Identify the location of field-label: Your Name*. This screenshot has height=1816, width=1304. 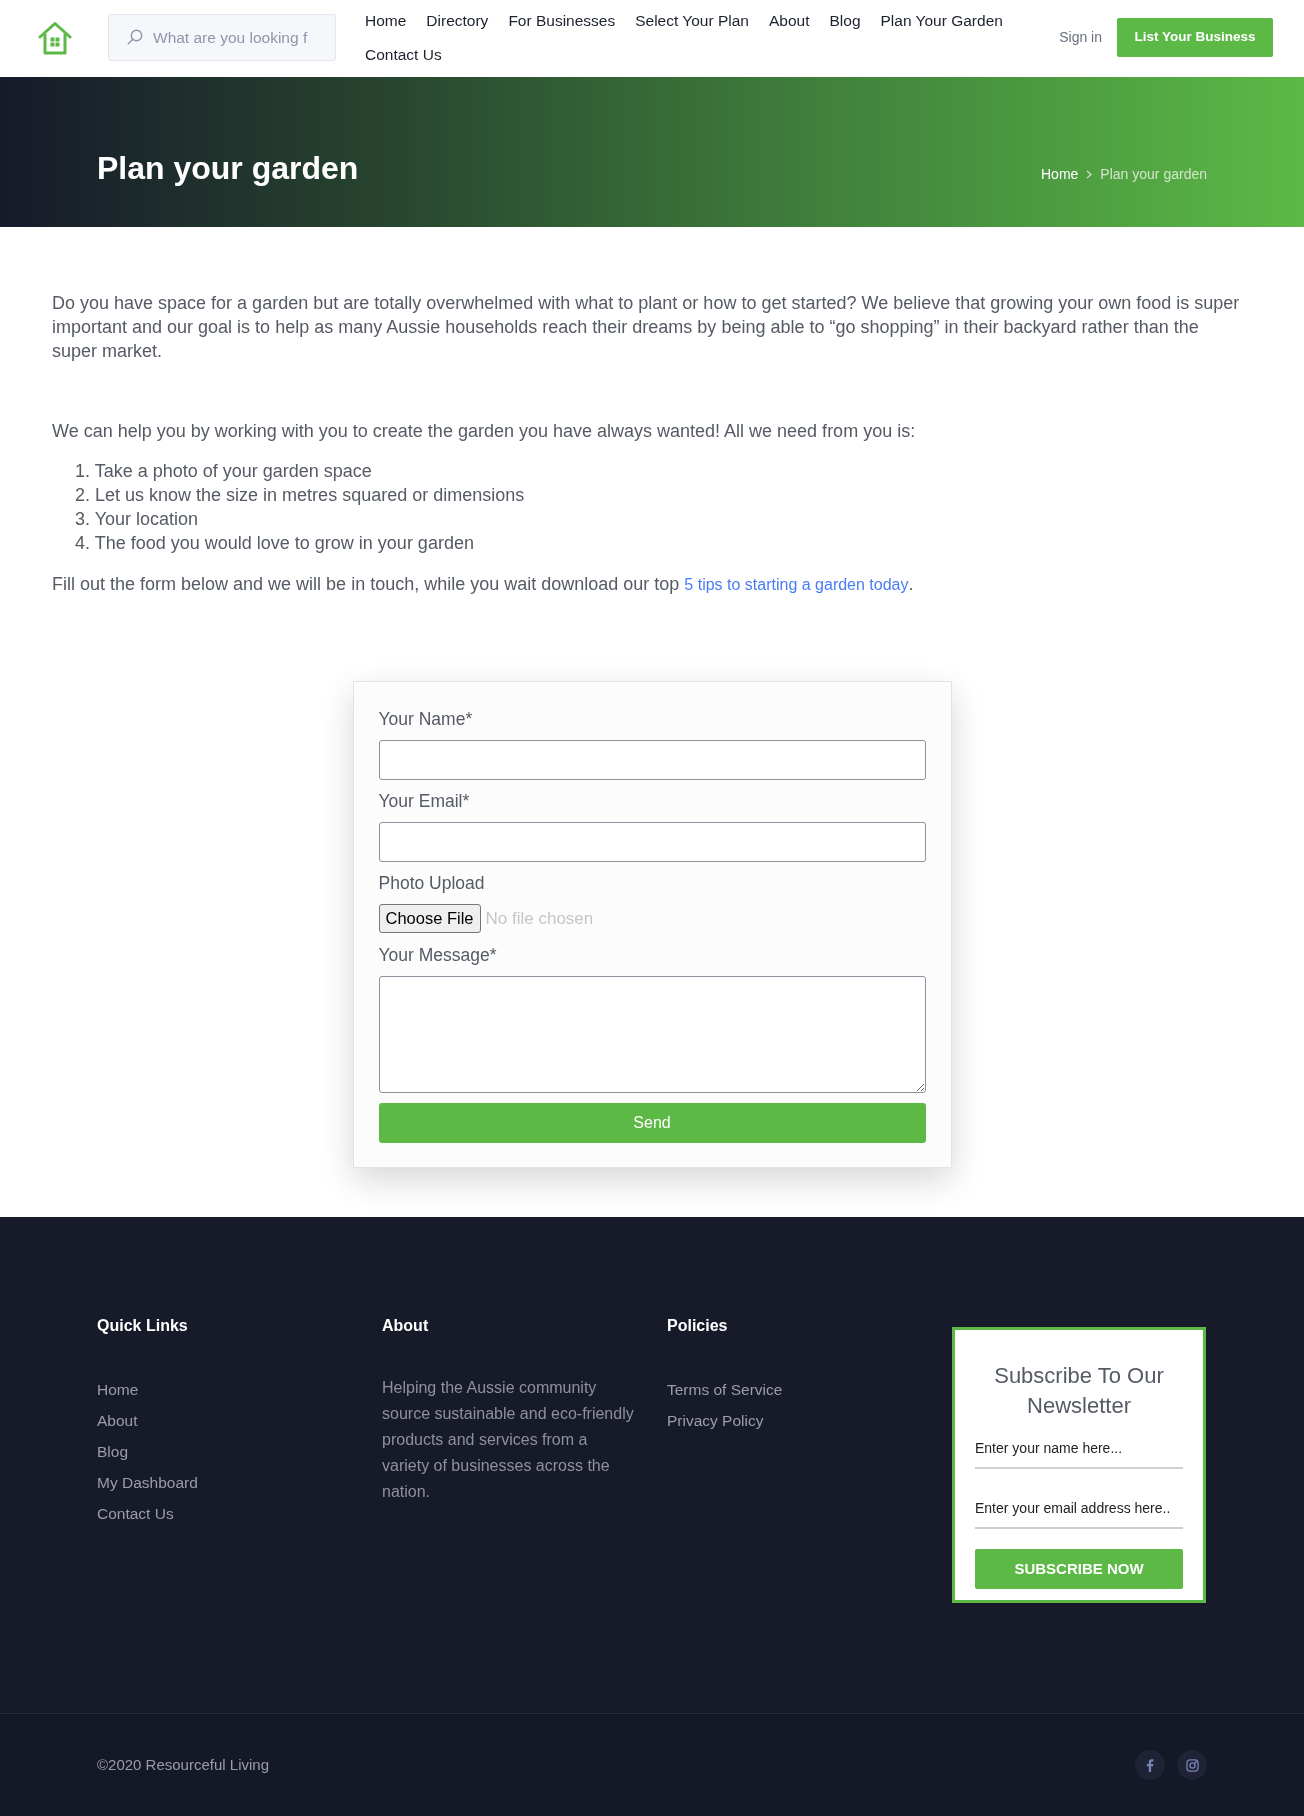
(425, 719).